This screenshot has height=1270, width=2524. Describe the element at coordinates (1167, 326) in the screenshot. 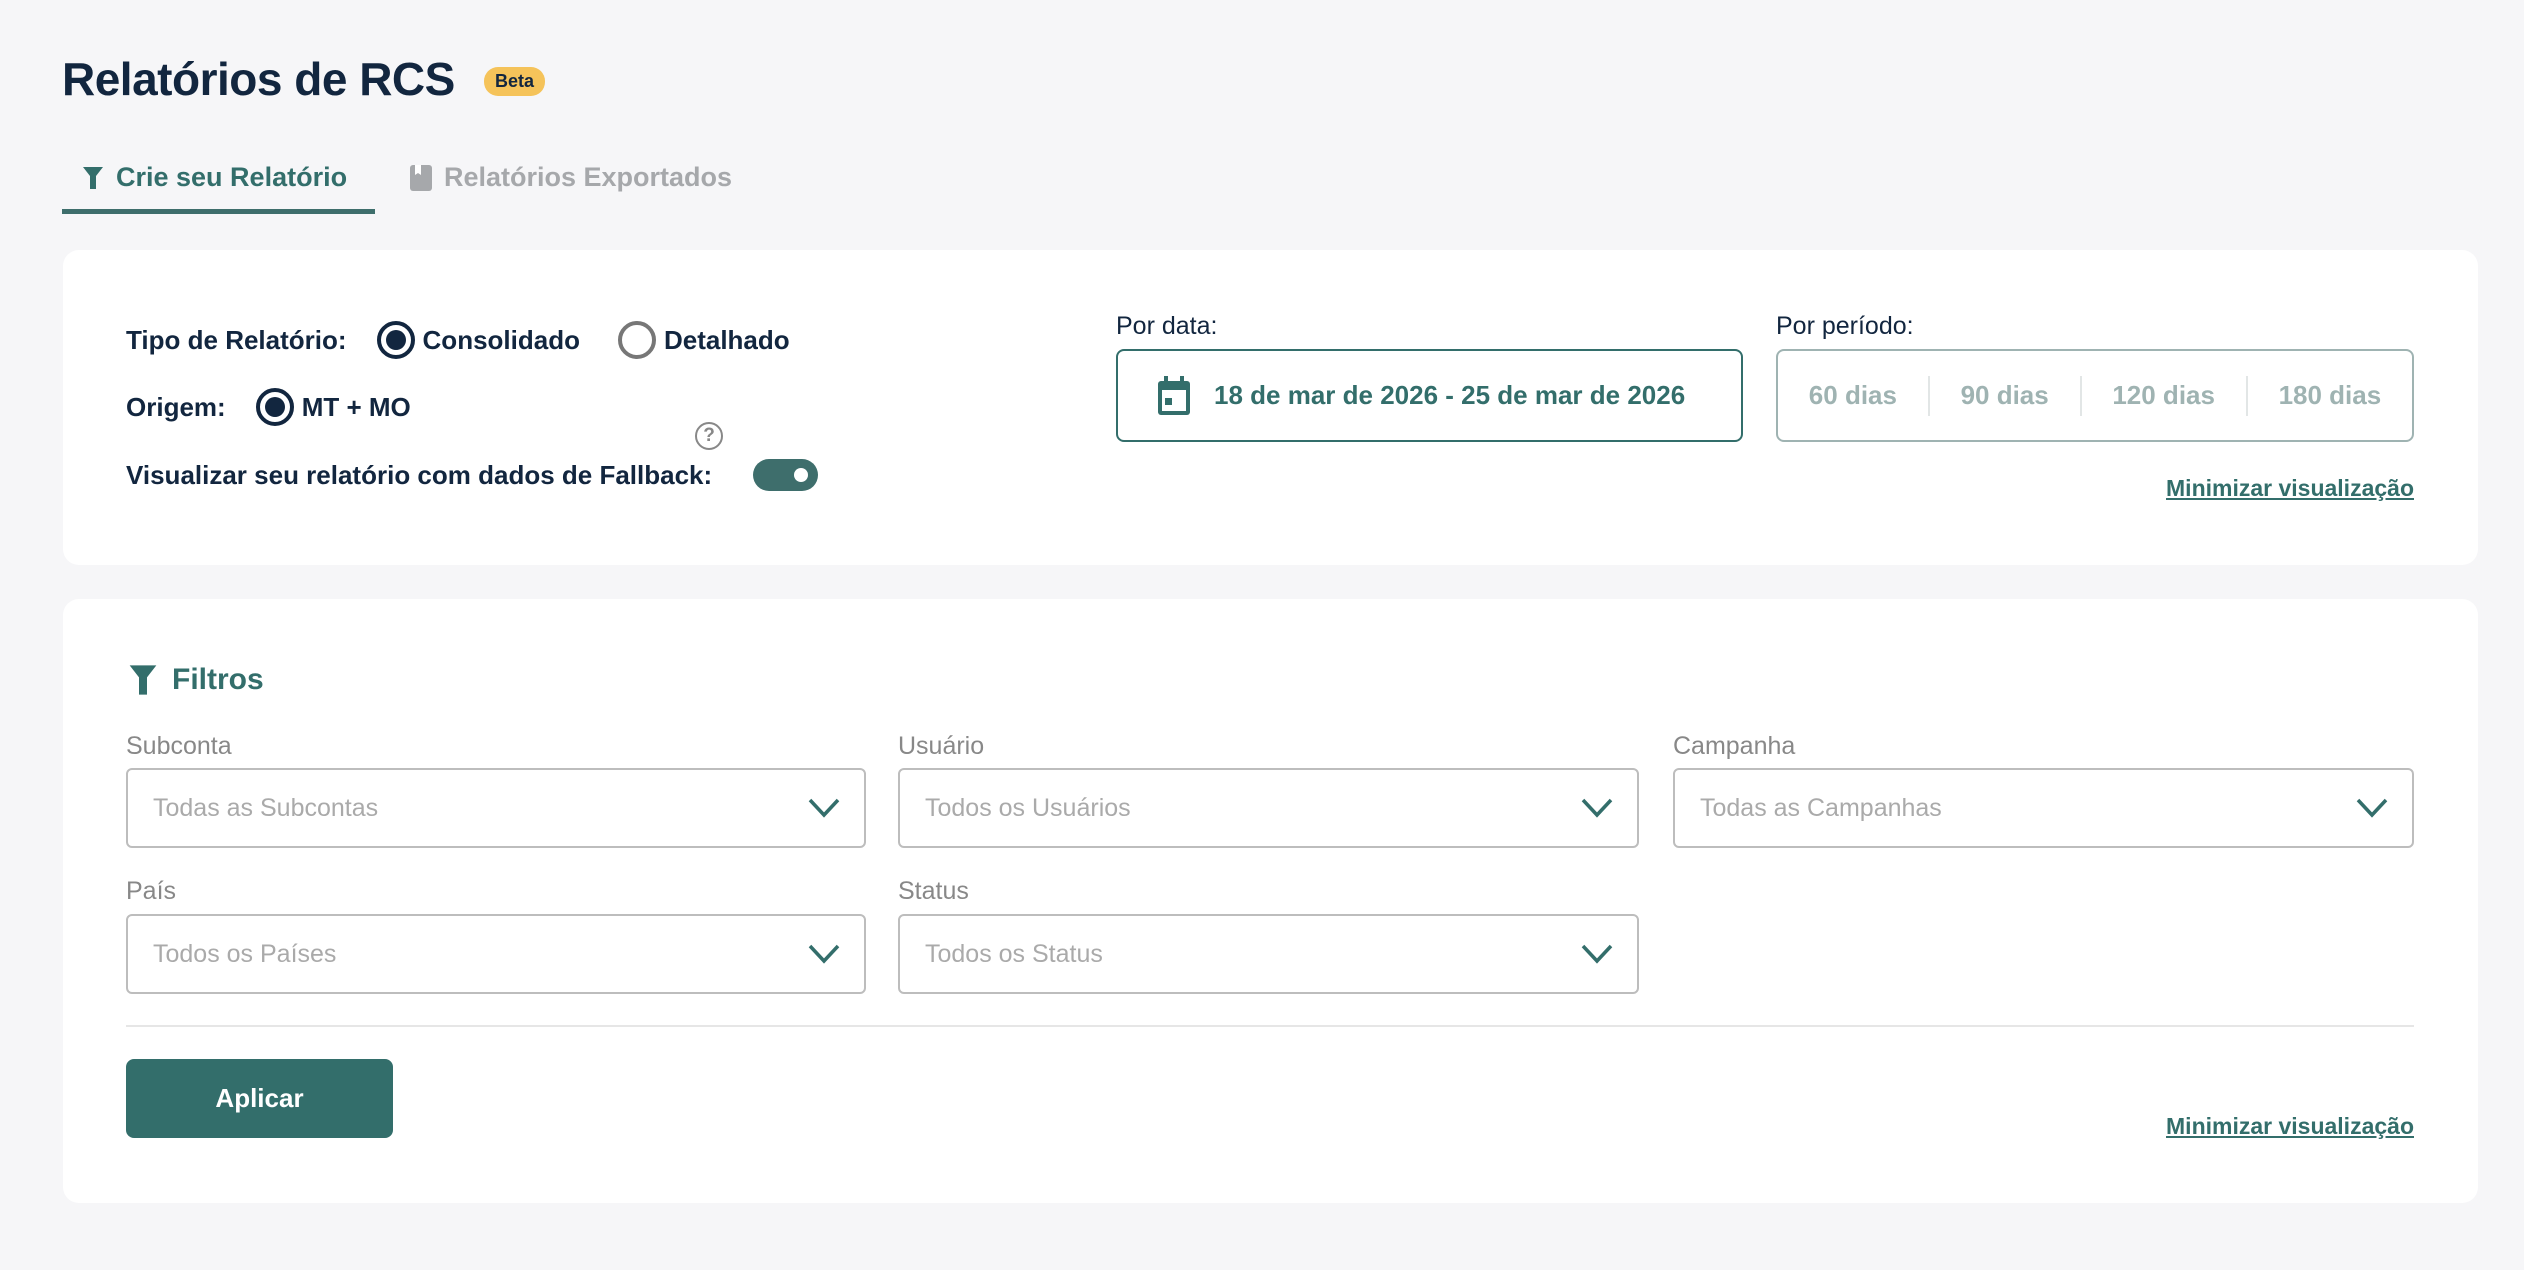

I see `date-label: Por data:` at that location.